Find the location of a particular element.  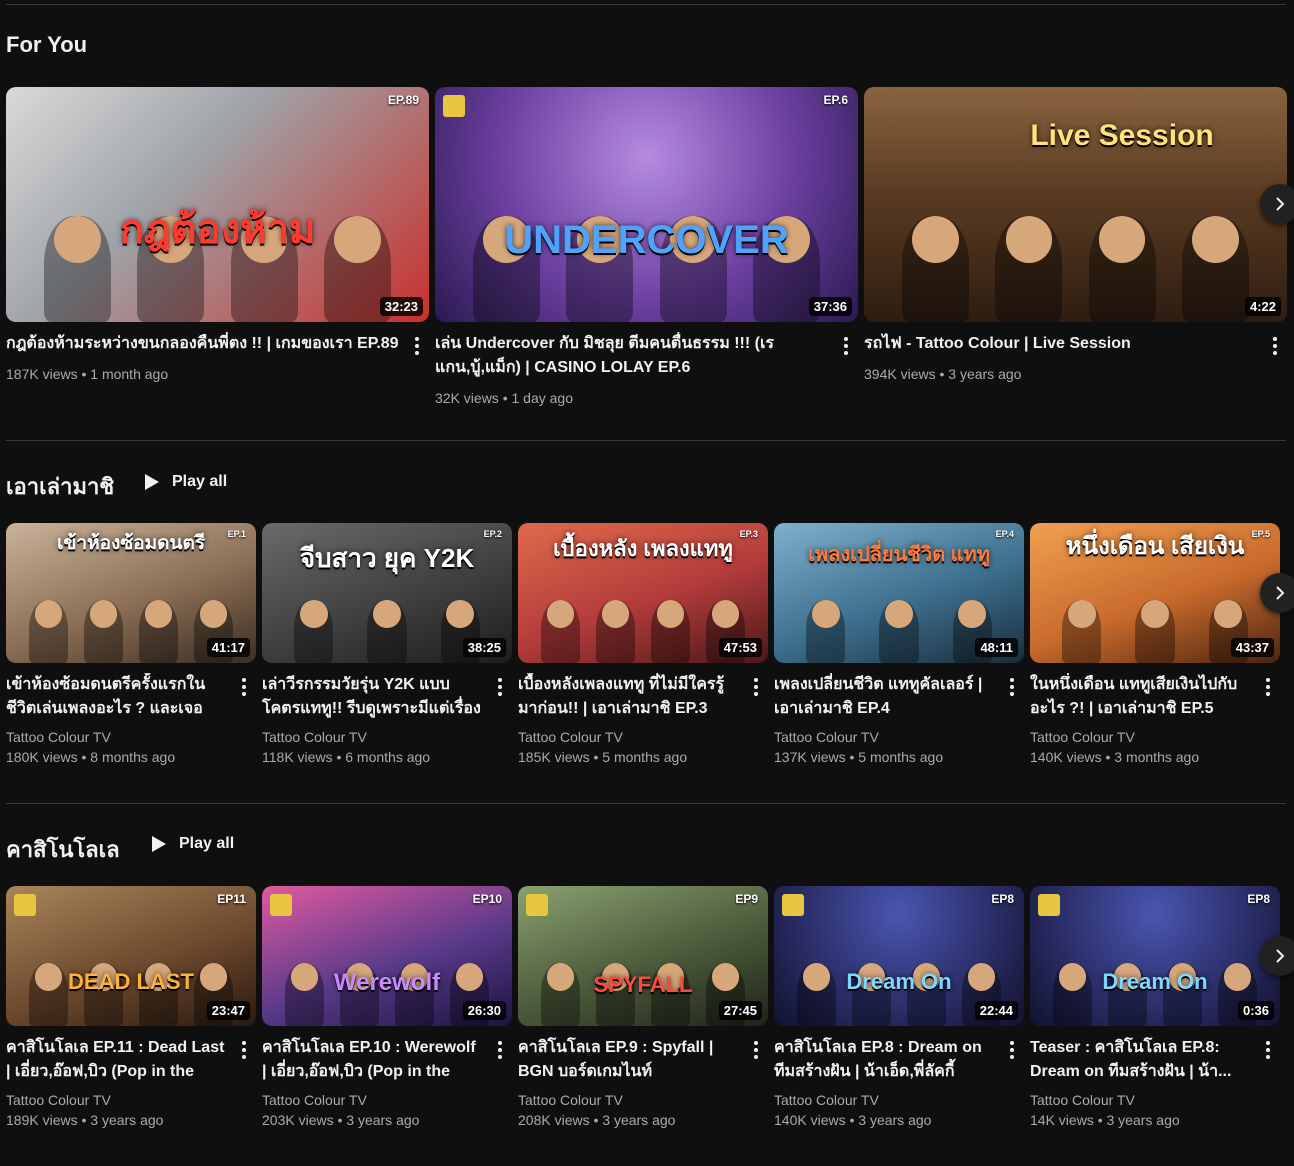

duration-badge: 47:53 is located at coordinates (740, 647).